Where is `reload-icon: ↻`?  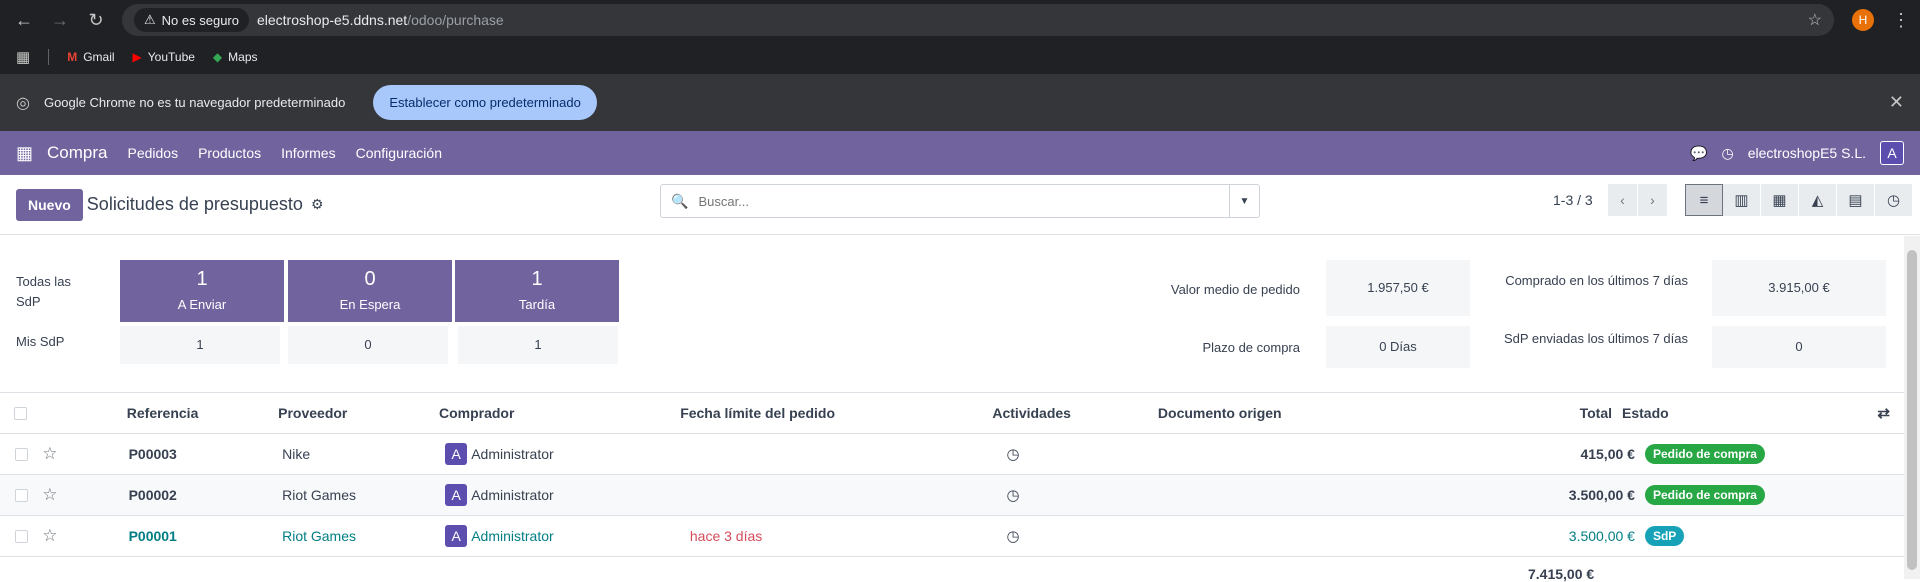 reload-icon: ↻ is located at coordinates (96, 20).